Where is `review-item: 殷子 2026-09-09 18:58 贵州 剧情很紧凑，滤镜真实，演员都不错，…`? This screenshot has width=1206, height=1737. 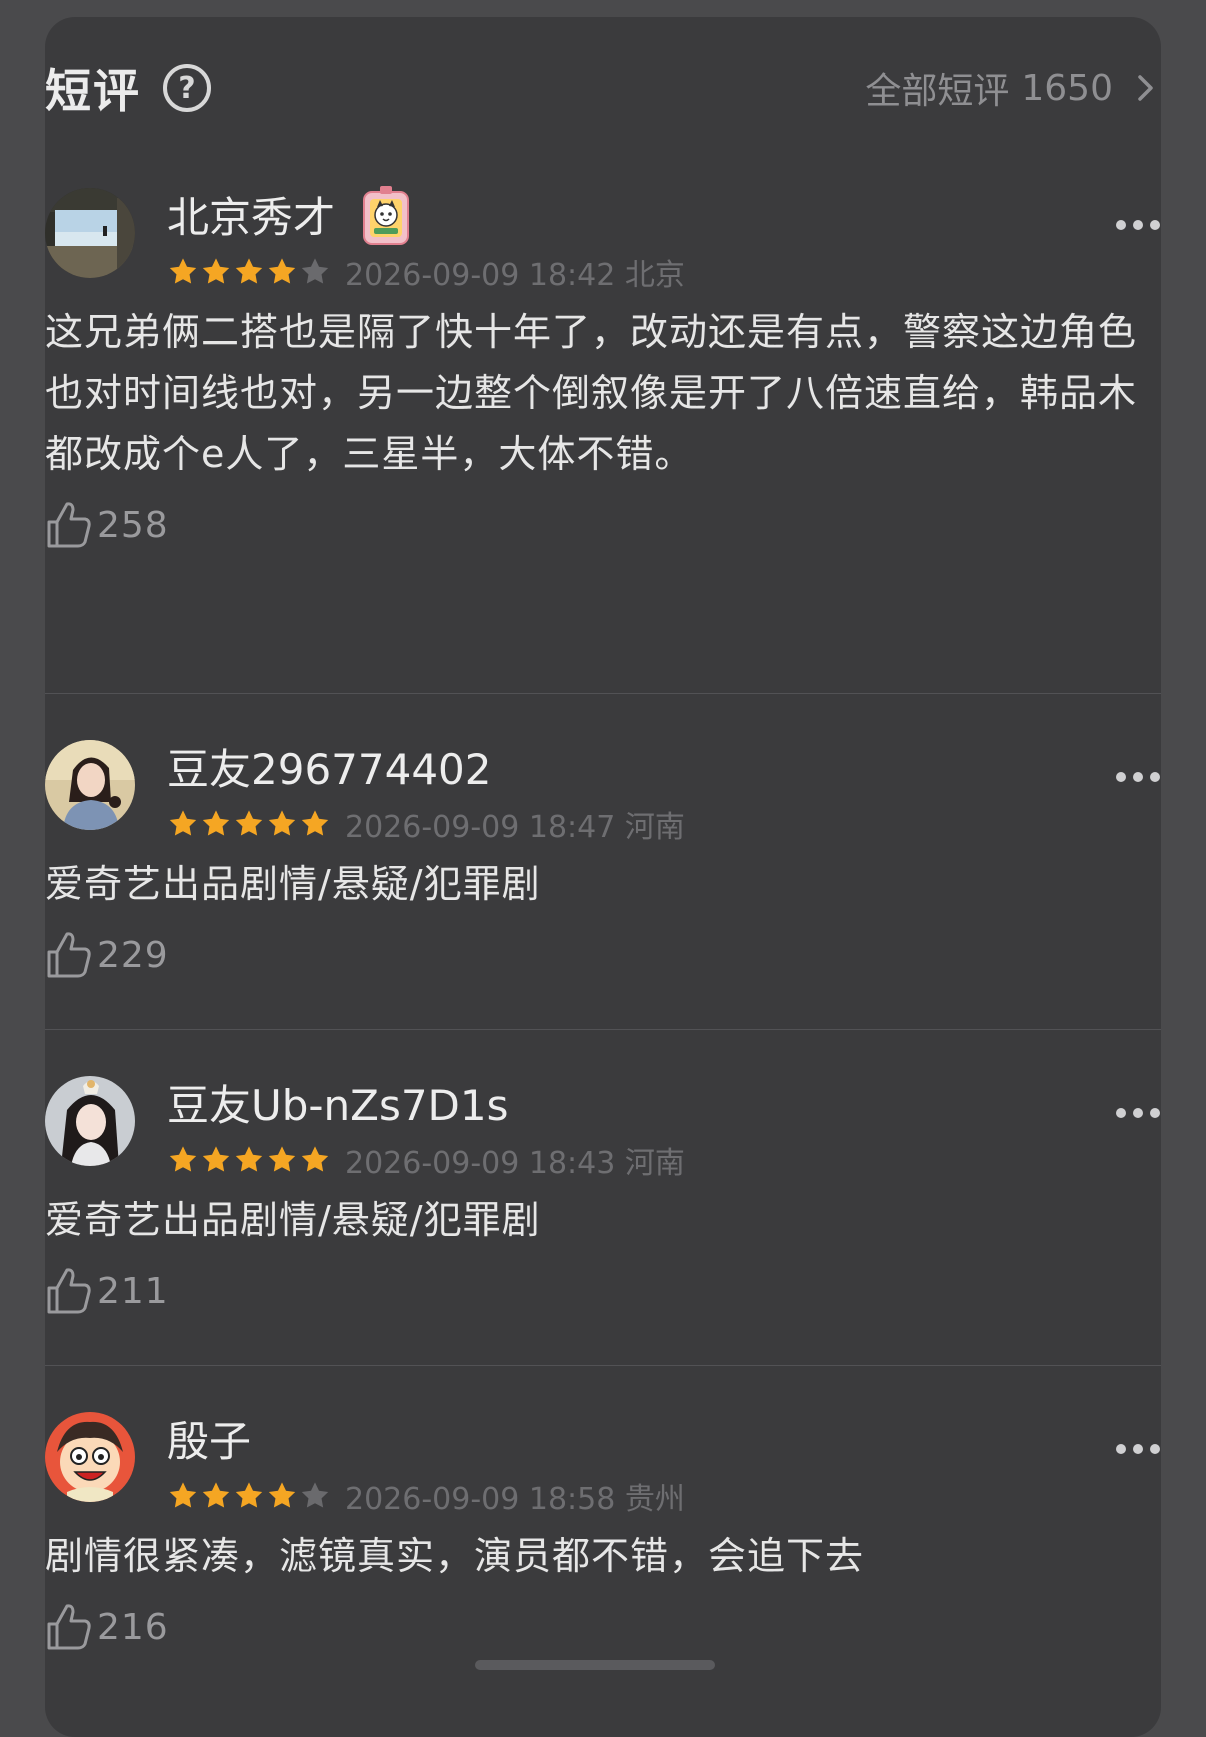 review-item: 殷子 2026-09-09 18:58 贵州 剧情很紧凑，滤镜真实，演员都不错，… is located at coordinates (603, 1534).